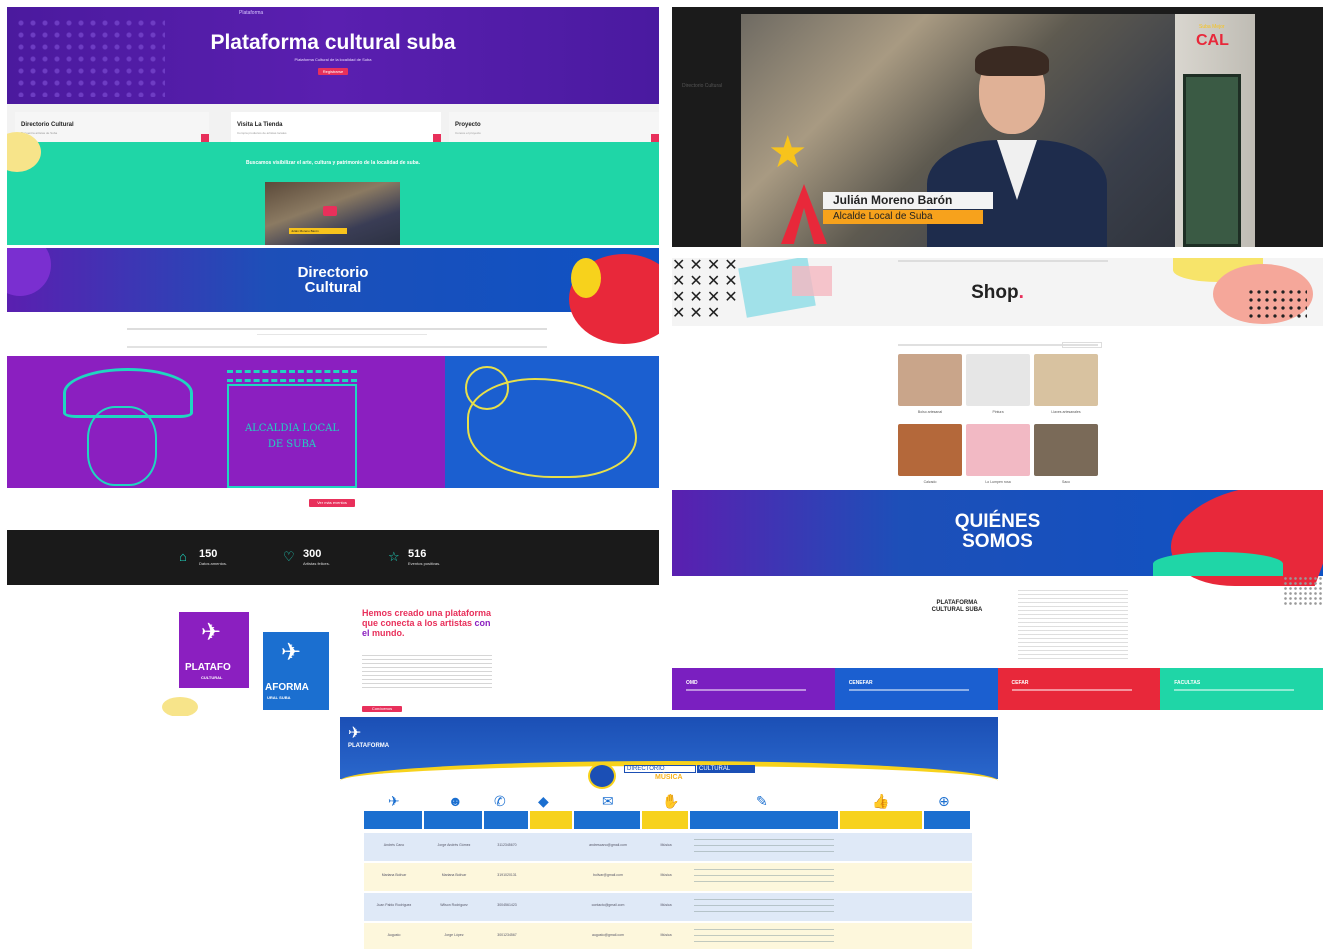 Image resolution: width=1331 pixels, height=949 pixels. I want to click on star-icon: ☆, so click(394, 556).